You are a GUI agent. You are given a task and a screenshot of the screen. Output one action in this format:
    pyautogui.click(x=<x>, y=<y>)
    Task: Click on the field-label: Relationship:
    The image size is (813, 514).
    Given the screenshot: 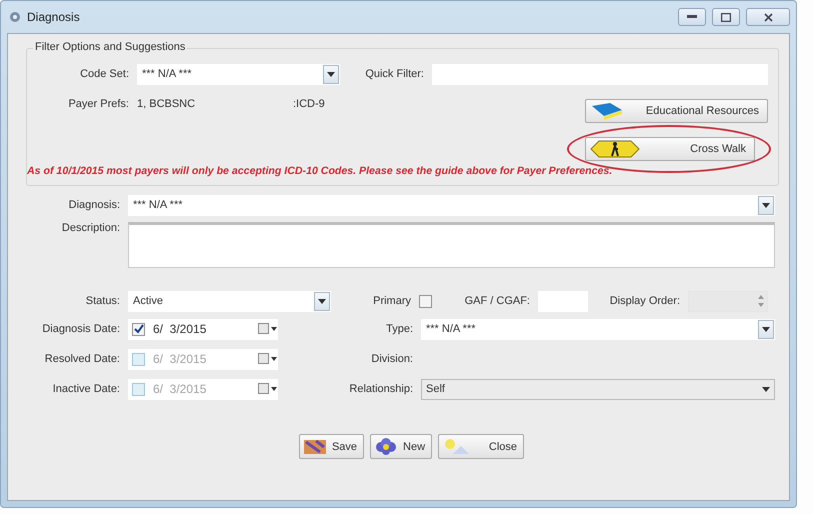 What is the action you would take?
    pyautogui.click(x=381, y=389)
    